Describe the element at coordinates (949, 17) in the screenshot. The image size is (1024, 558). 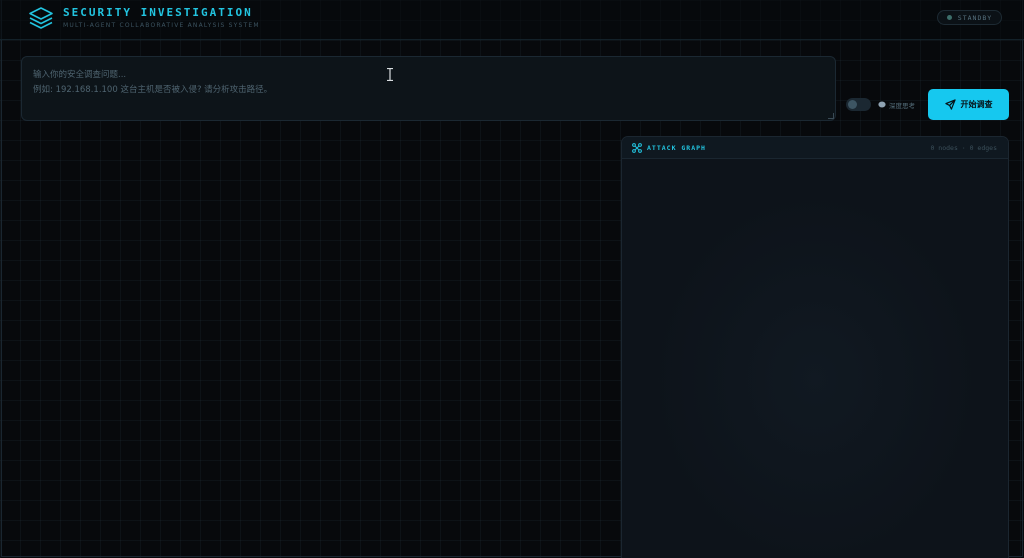
I see `status-dot-icon` at that location.